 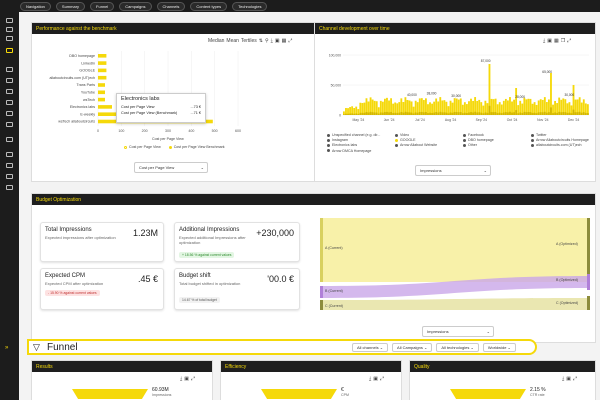 I want to click on globe-icon, so click(x=9, y=124).